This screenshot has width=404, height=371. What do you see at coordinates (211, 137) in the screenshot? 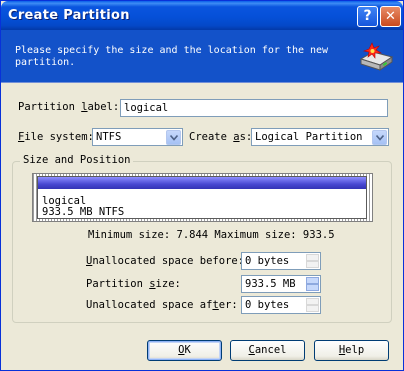
I see `caption-part: Create` at bounding box center [211, 137].